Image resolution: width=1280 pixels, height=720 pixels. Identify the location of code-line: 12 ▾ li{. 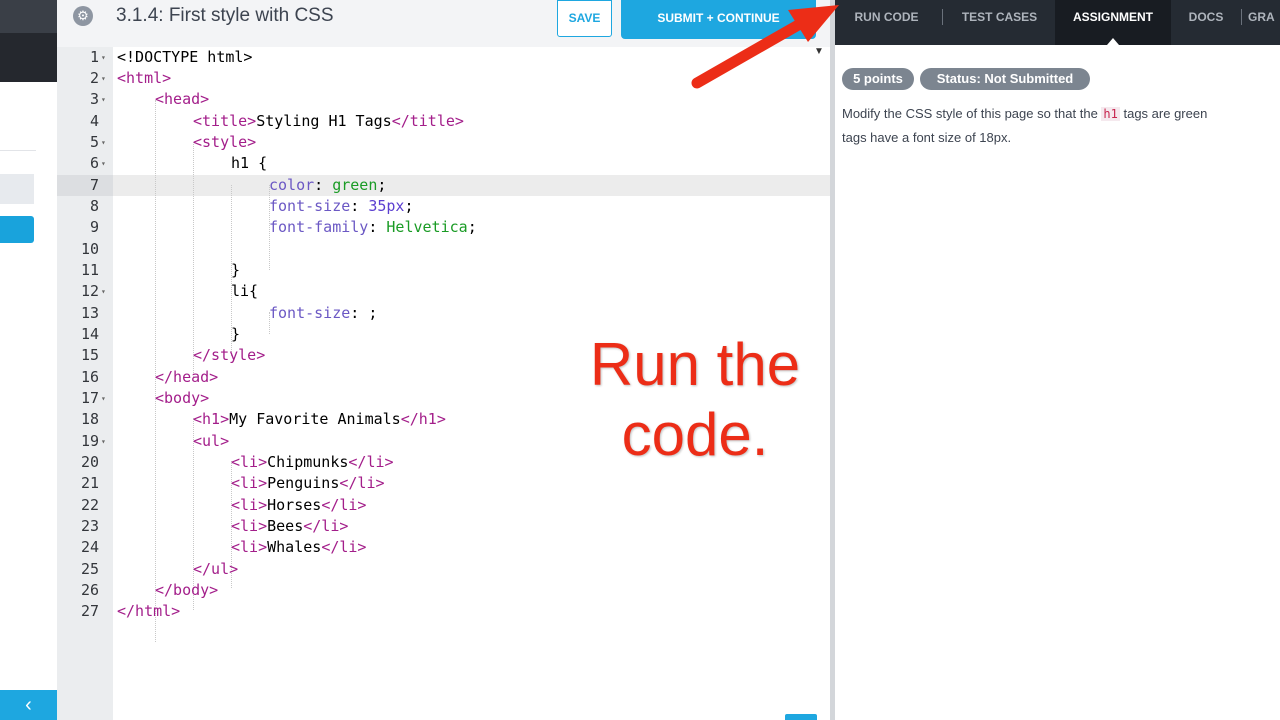
(443, 291).